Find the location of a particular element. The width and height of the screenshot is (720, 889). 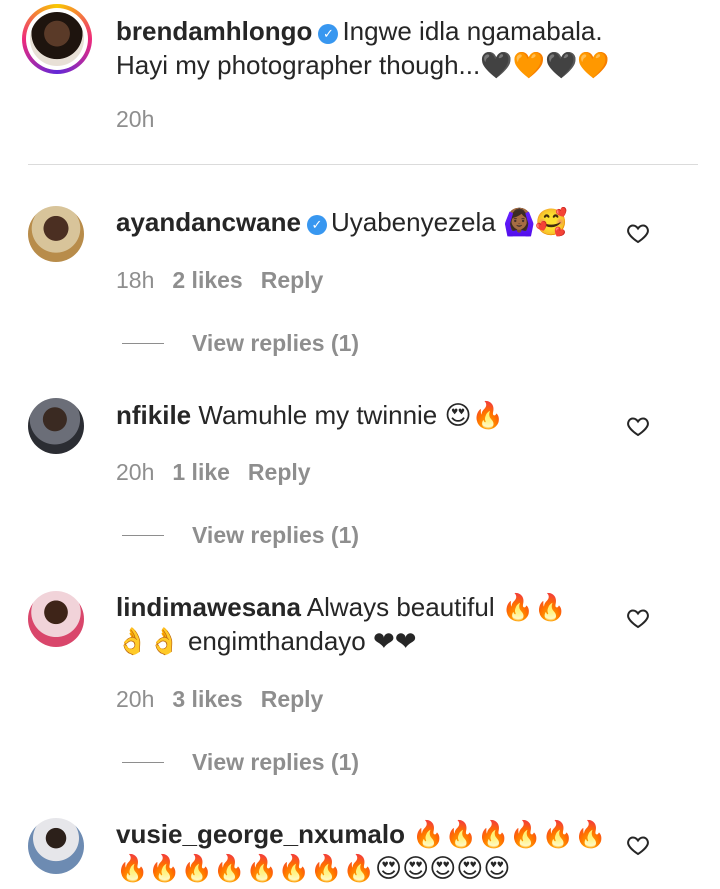

comment-text: nfikile Wamuhle my twinnie 😍🔥 is located at coordinates (310, 415).